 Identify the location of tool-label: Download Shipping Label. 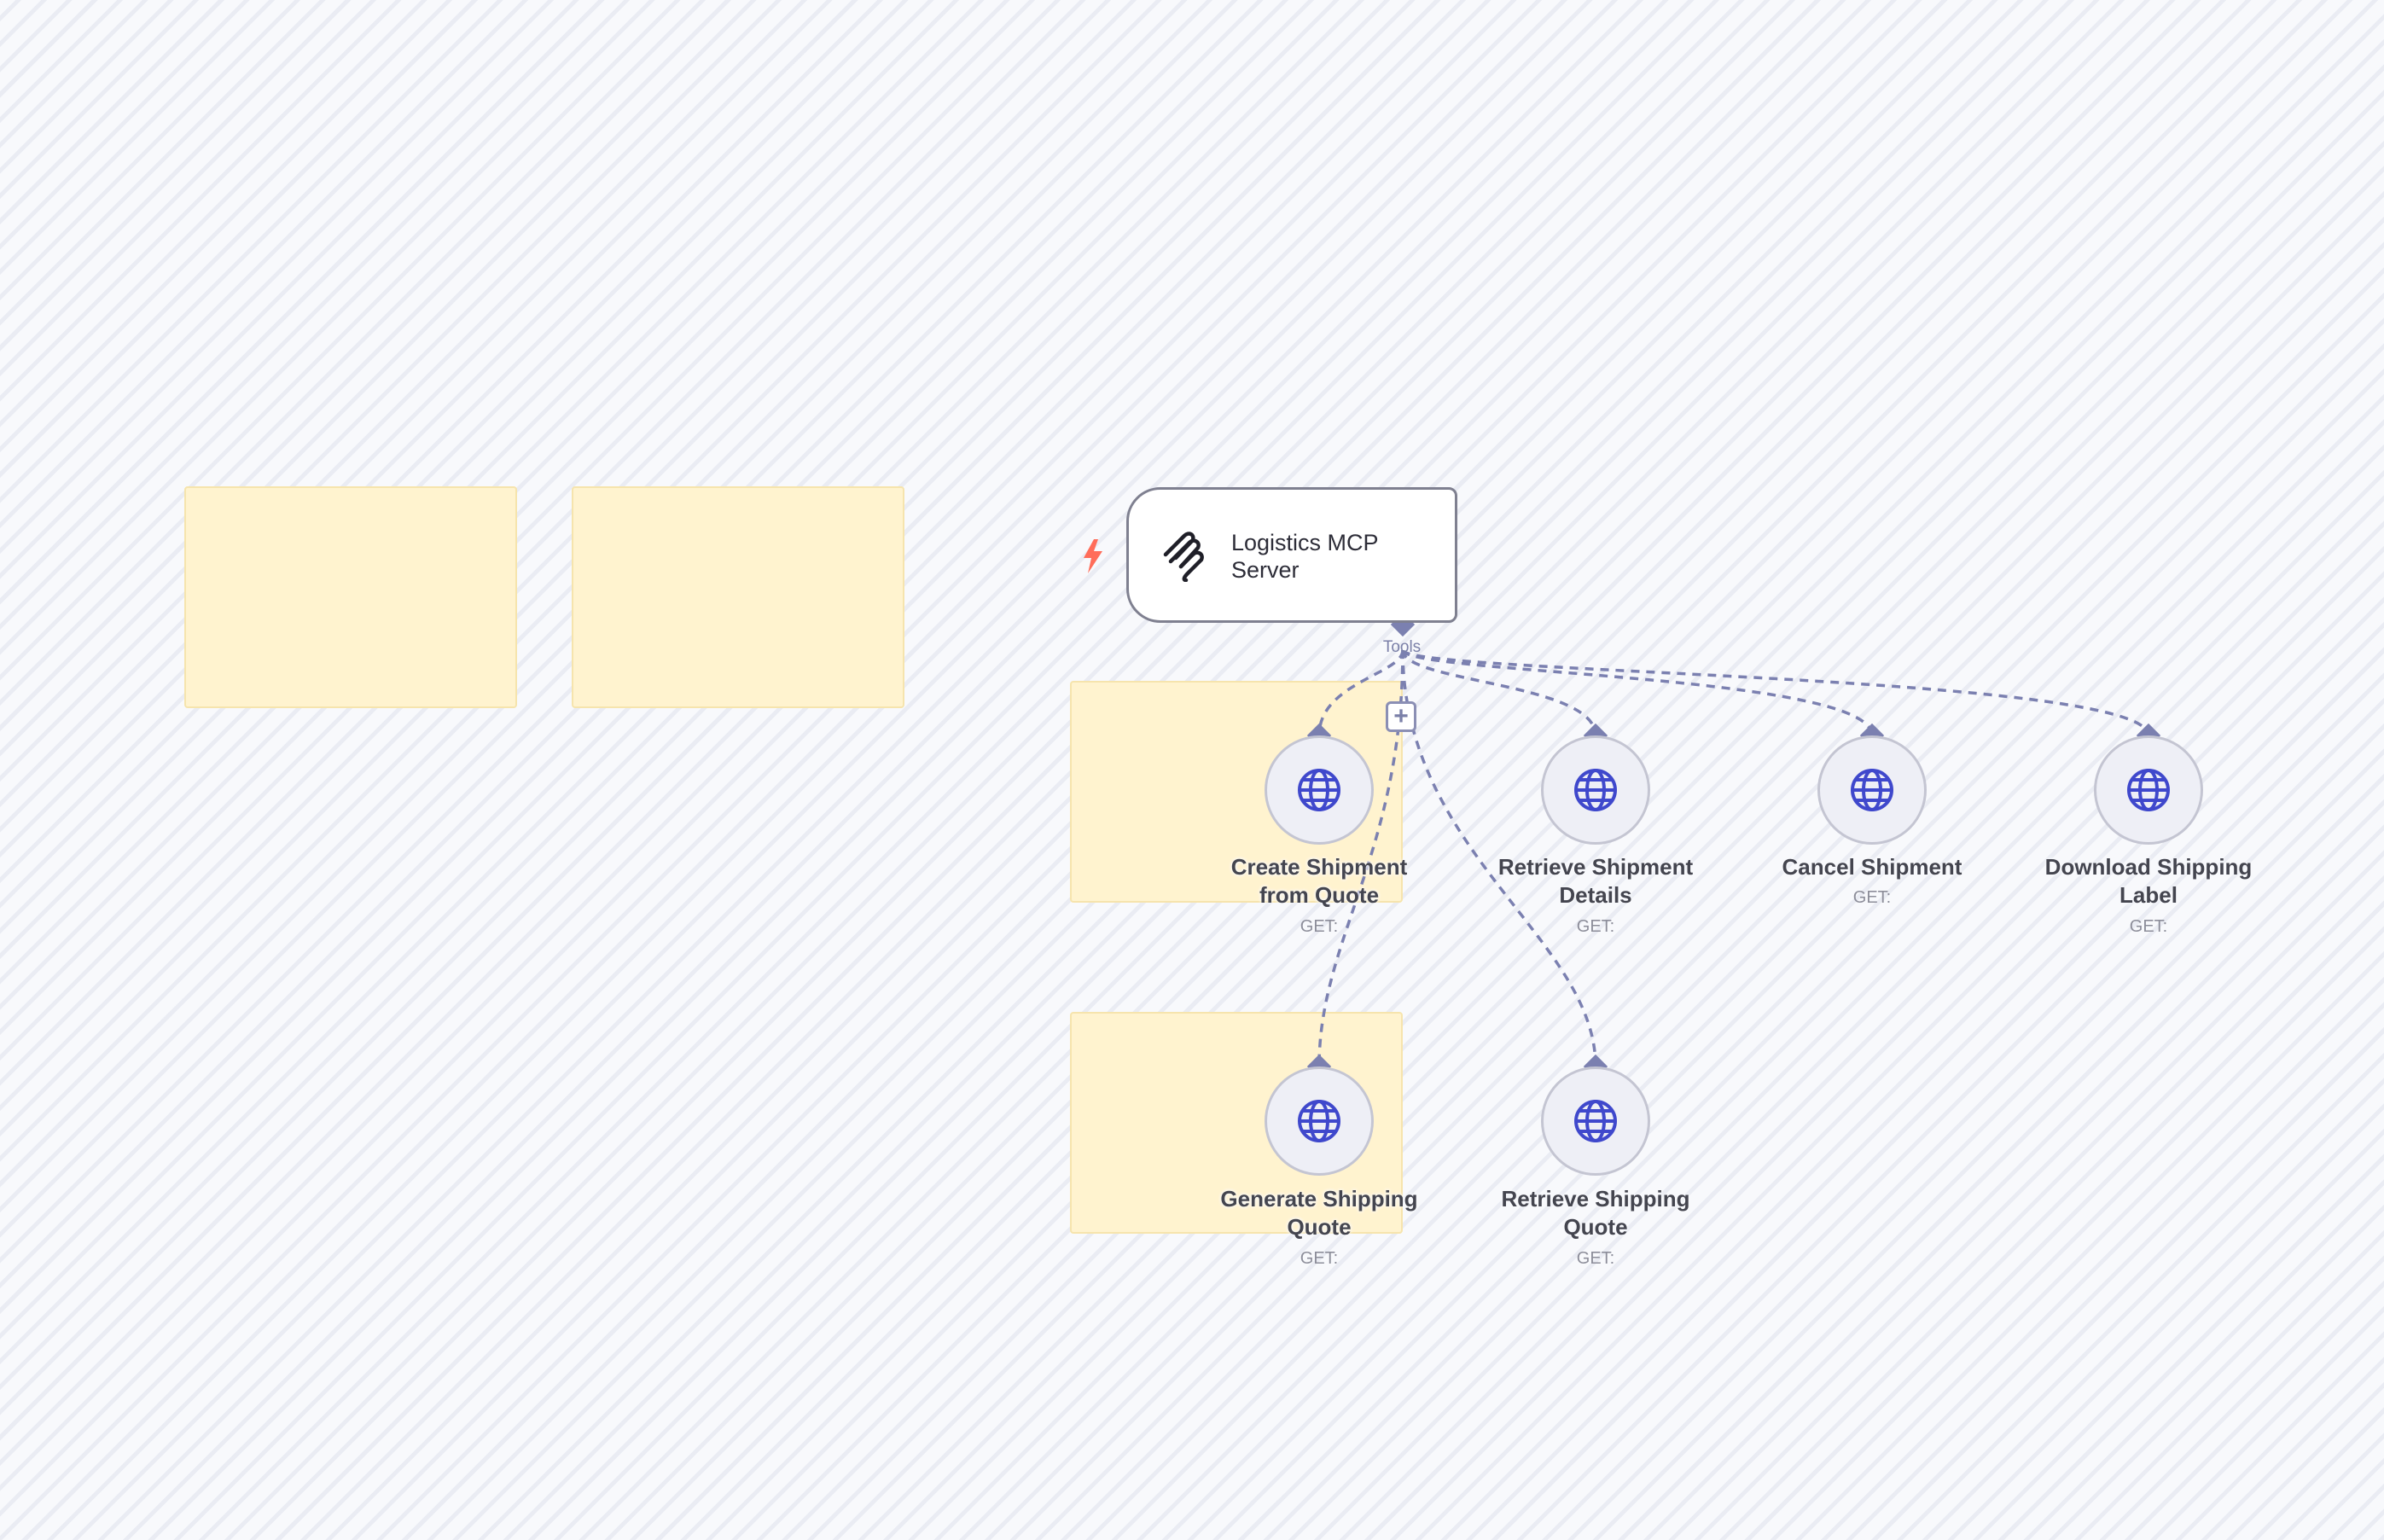
(2148, 881).